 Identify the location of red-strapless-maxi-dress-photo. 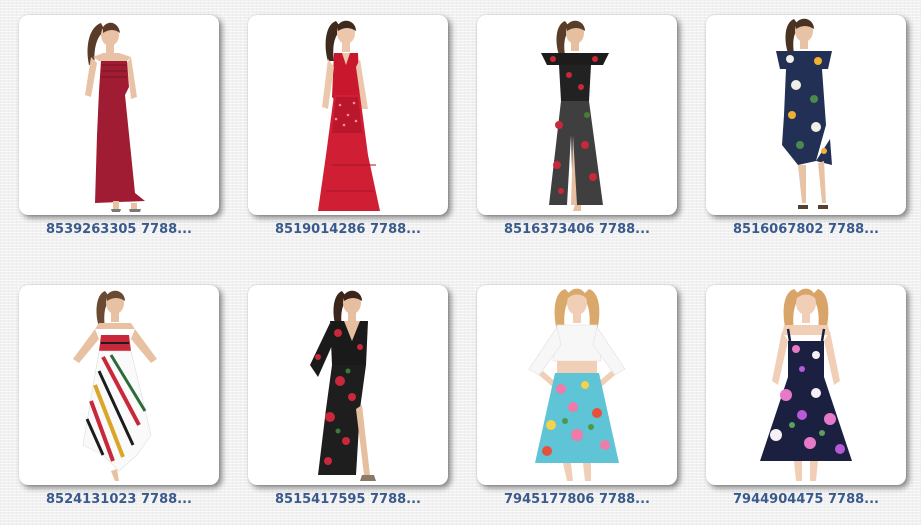
(115, 117).